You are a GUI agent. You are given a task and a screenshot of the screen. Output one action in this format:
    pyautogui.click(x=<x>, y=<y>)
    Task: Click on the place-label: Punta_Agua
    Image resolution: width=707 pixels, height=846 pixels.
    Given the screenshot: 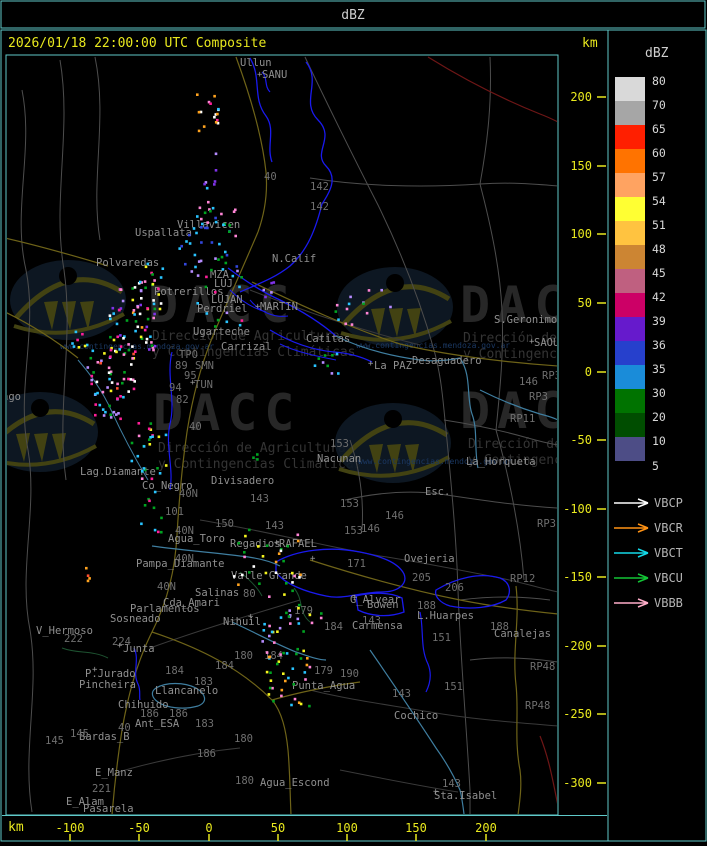 What is the action you would take?
    pyautogui.click(x=323, y=686)
    